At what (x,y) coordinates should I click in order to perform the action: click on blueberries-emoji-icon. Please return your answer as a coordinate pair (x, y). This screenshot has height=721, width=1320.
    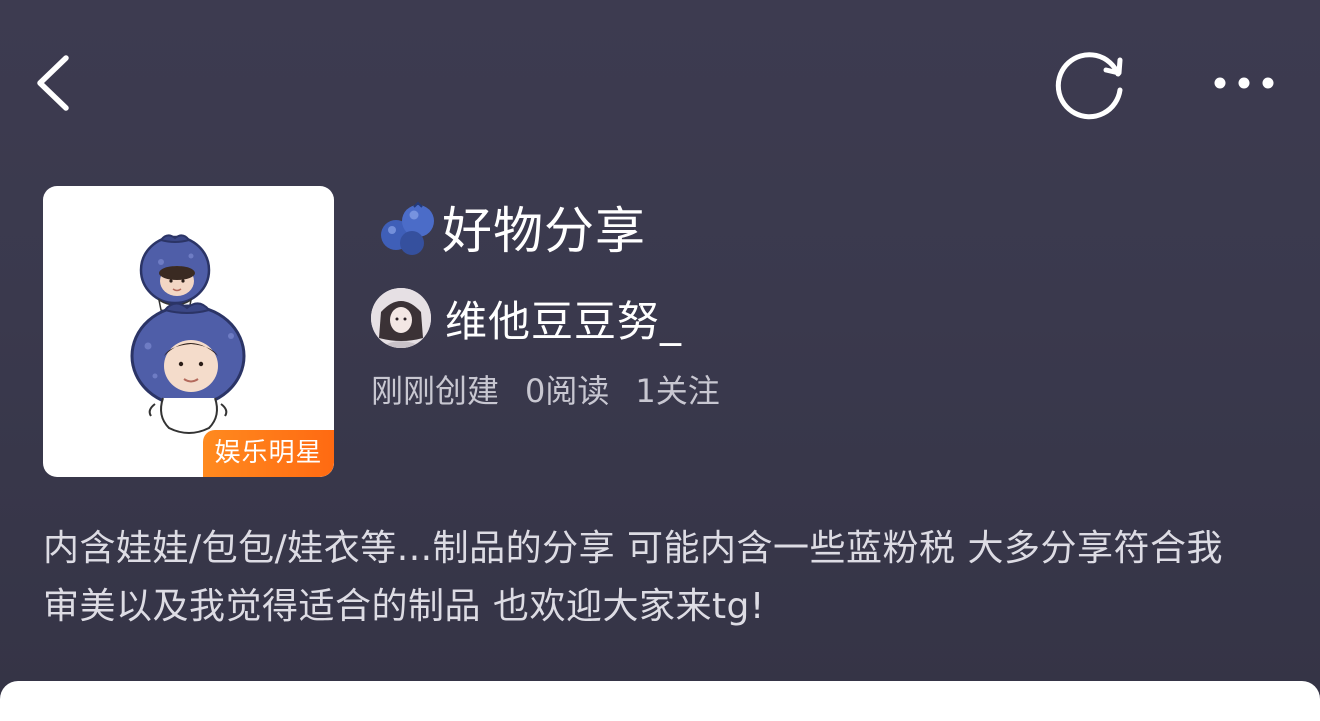
    Looking at the image, I should click on (407, 228).